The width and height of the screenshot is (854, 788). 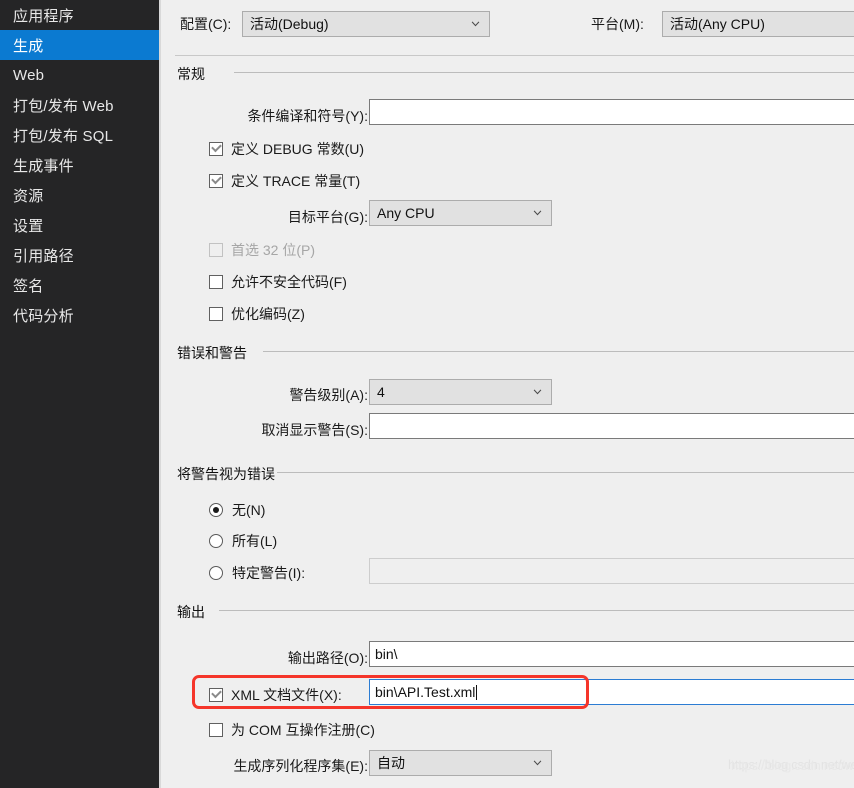 I want to click on treat-warnings-specific-label: 特定警告(I):, so click(x=269, y=573).